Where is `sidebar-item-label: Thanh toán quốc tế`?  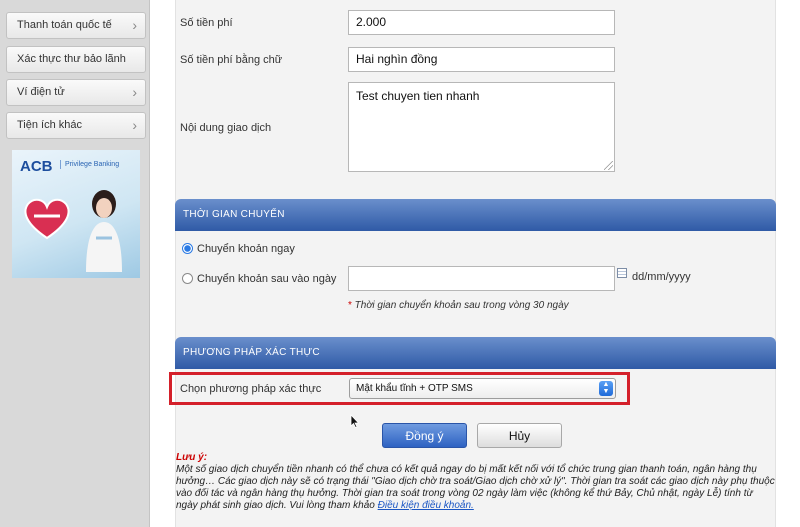
sidebar-item-label: Thanh toán quốc tế is located at coordinates (64, 25).